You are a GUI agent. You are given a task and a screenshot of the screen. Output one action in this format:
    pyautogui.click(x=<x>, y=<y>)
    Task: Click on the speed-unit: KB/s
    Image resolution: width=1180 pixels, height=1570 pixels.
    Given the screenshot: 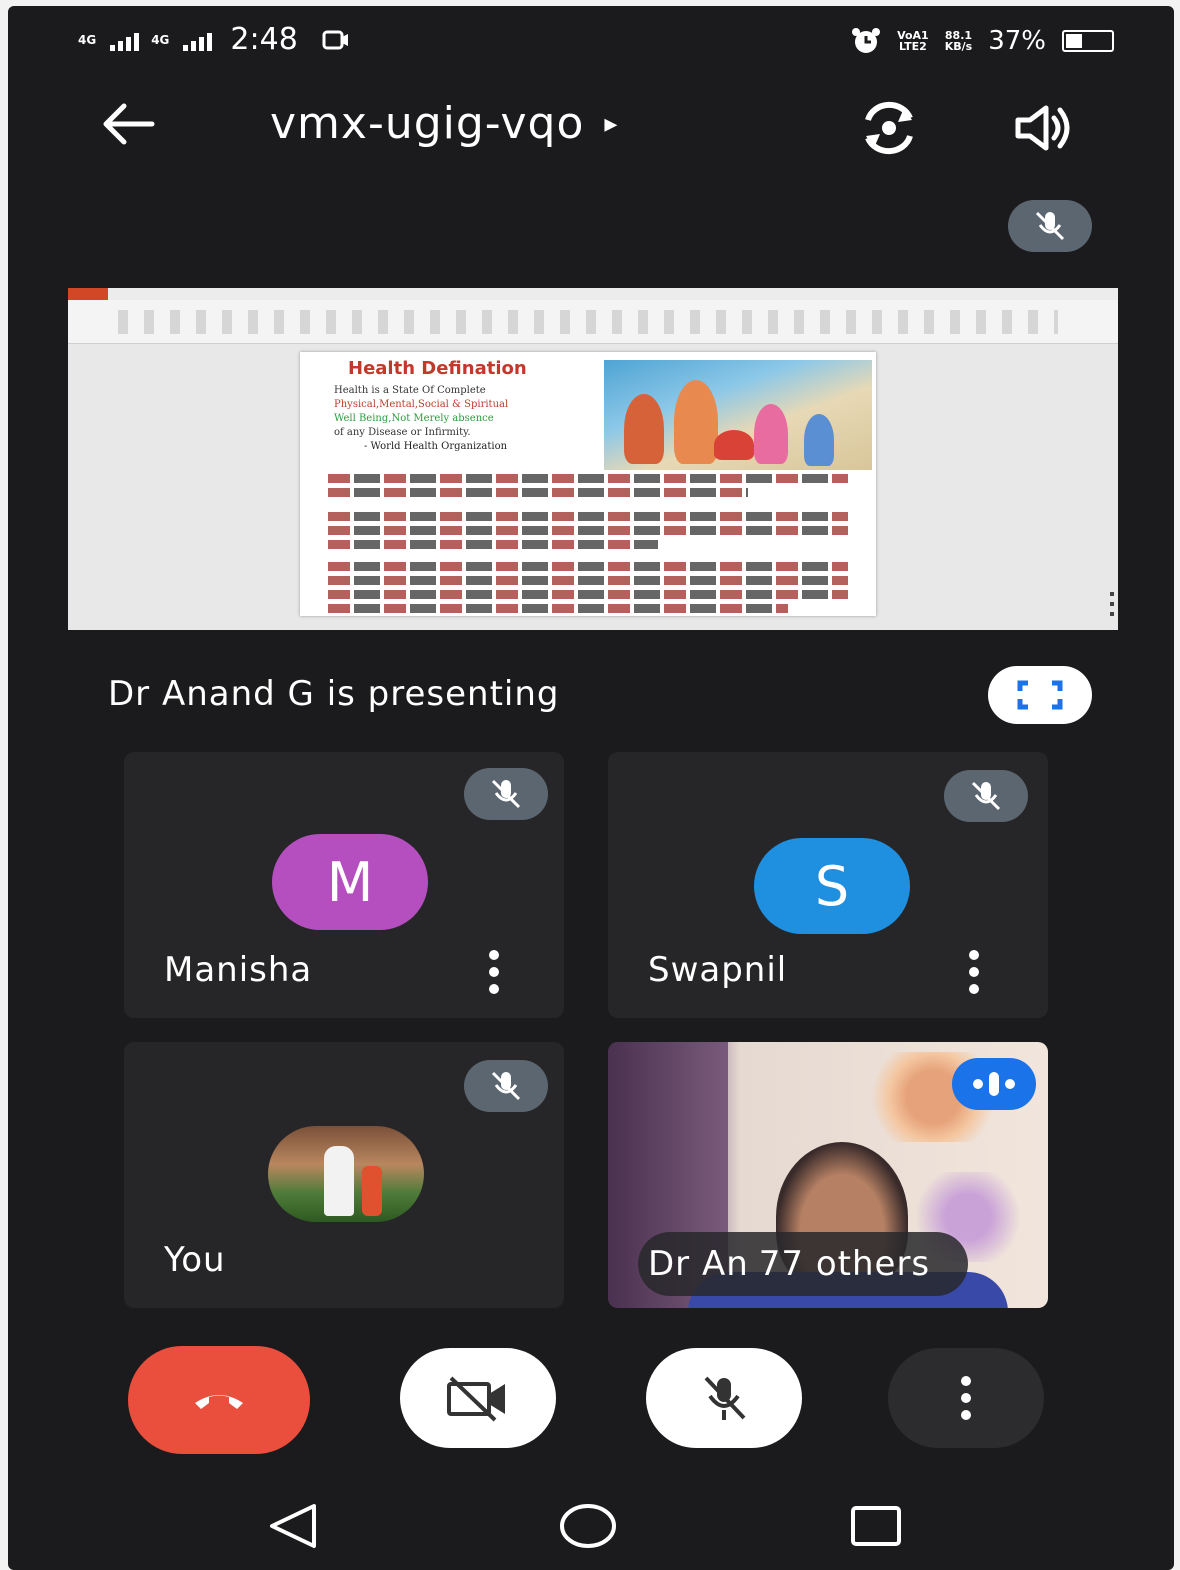 What is the action you would take?
    pyautogui.click(x=958, y=46)
    